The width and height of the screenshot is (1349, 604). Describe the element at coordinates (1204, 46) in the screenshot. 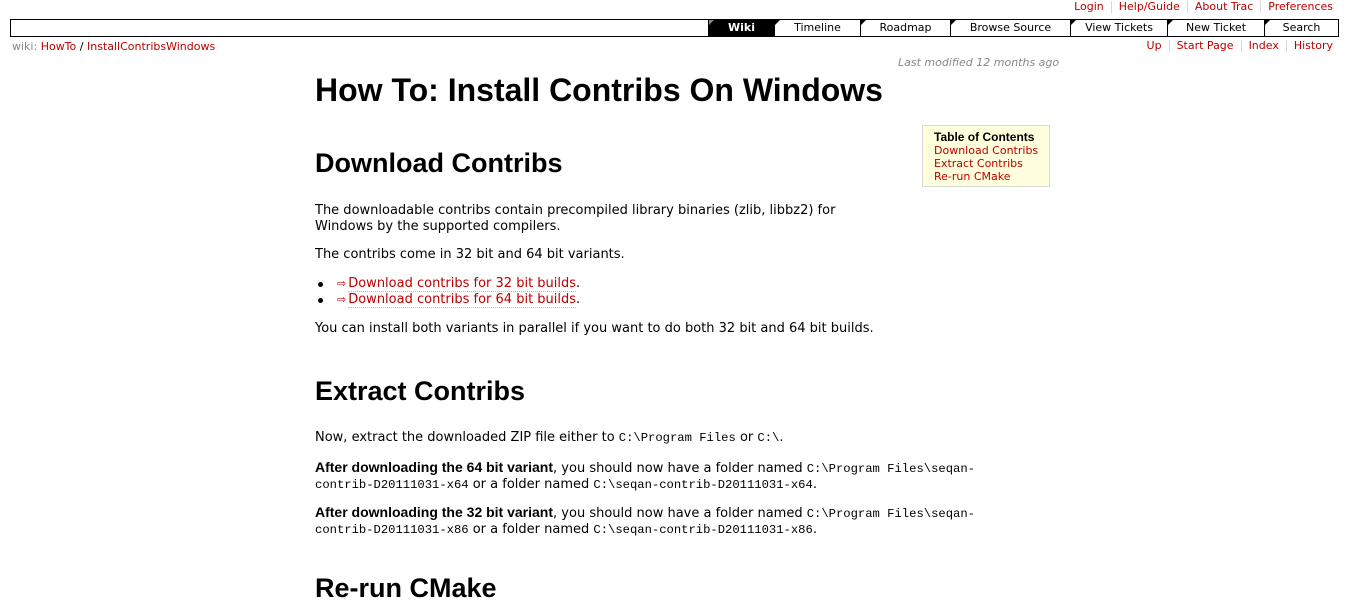

I see `start-page-link: Start Page` at that location.